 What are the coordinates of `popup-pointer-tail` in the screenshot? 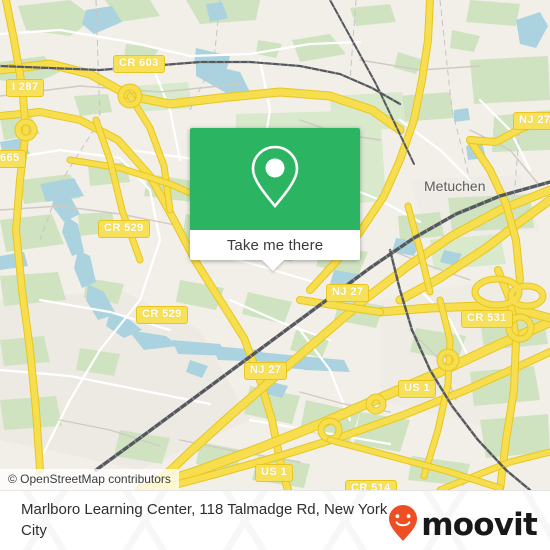 It's located at (273, 265).